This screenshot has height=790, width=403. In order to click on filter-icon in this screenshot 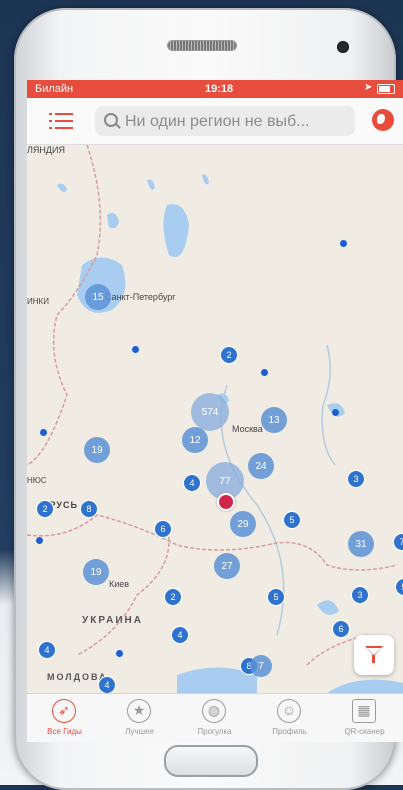, I will do `click(373, 659)`.